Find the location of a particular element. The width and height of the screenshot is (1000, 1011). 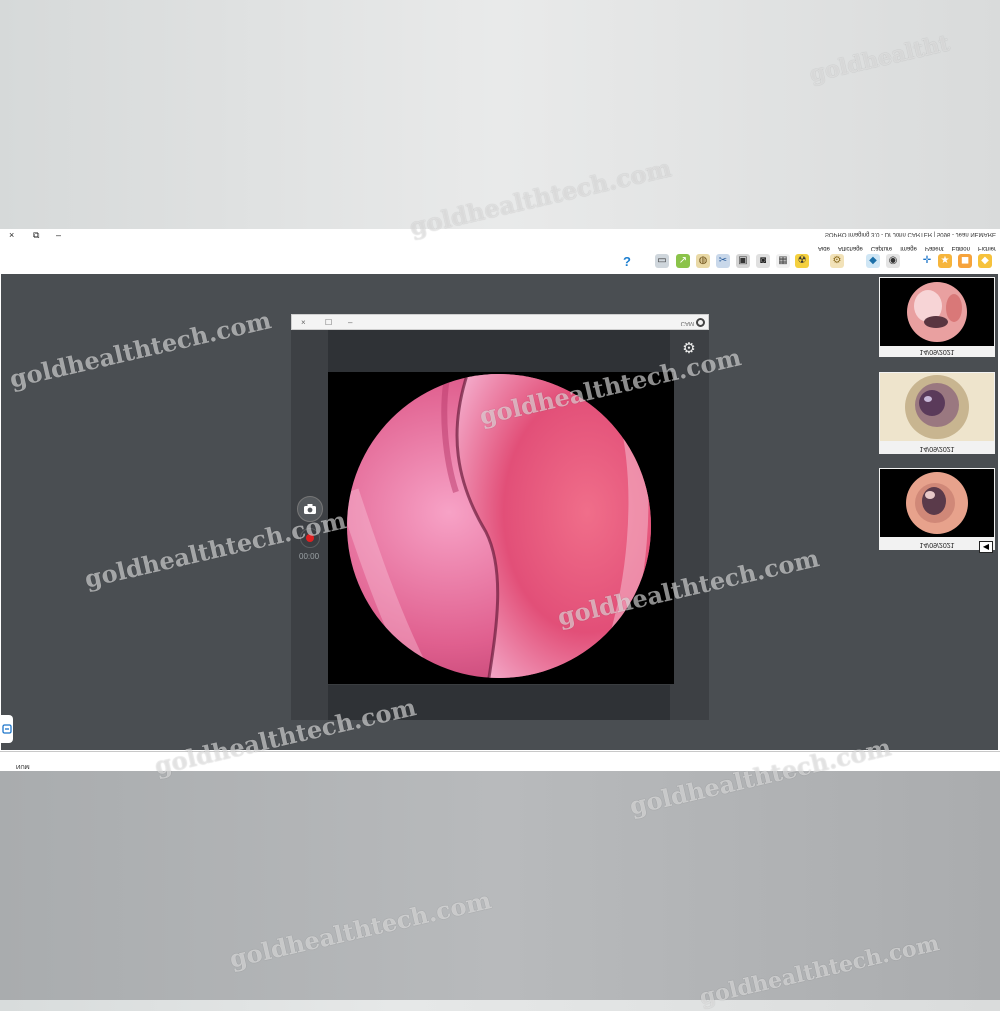

camera-settings-gear-icon: ⚙ is located at coordinates (689, 349).